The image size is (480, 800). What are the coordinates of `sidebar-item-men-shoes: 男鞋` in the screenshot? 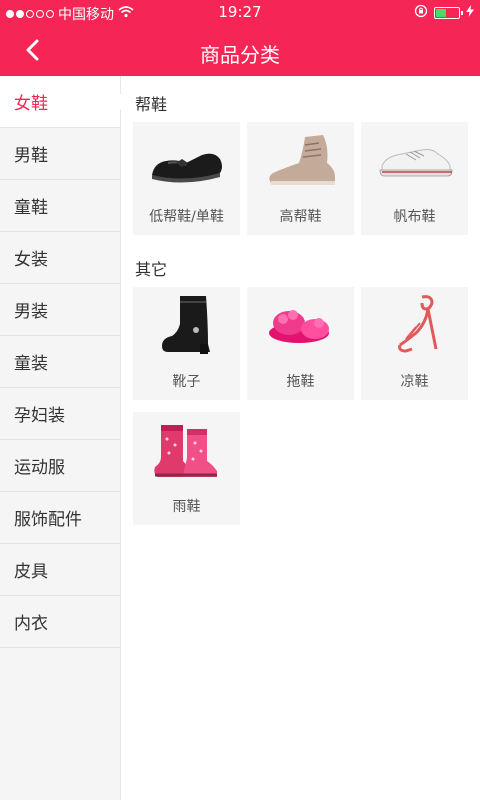 It's located at (60, 154).